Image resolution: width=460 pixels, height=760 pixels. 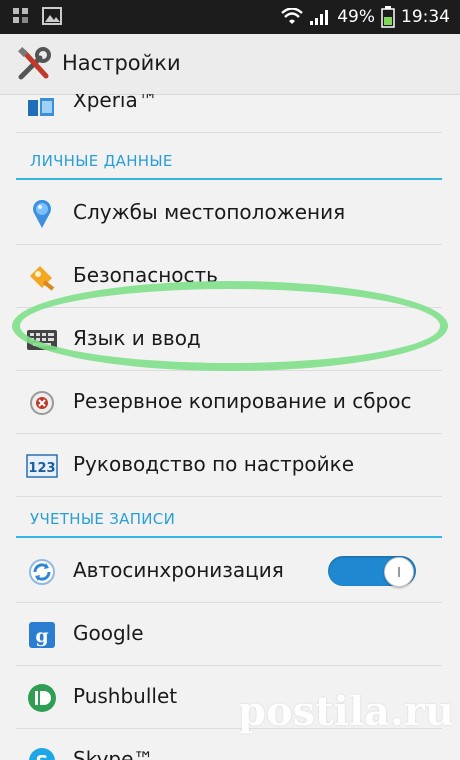 I want to click on google-icon: g, so click(x=42, y=635).